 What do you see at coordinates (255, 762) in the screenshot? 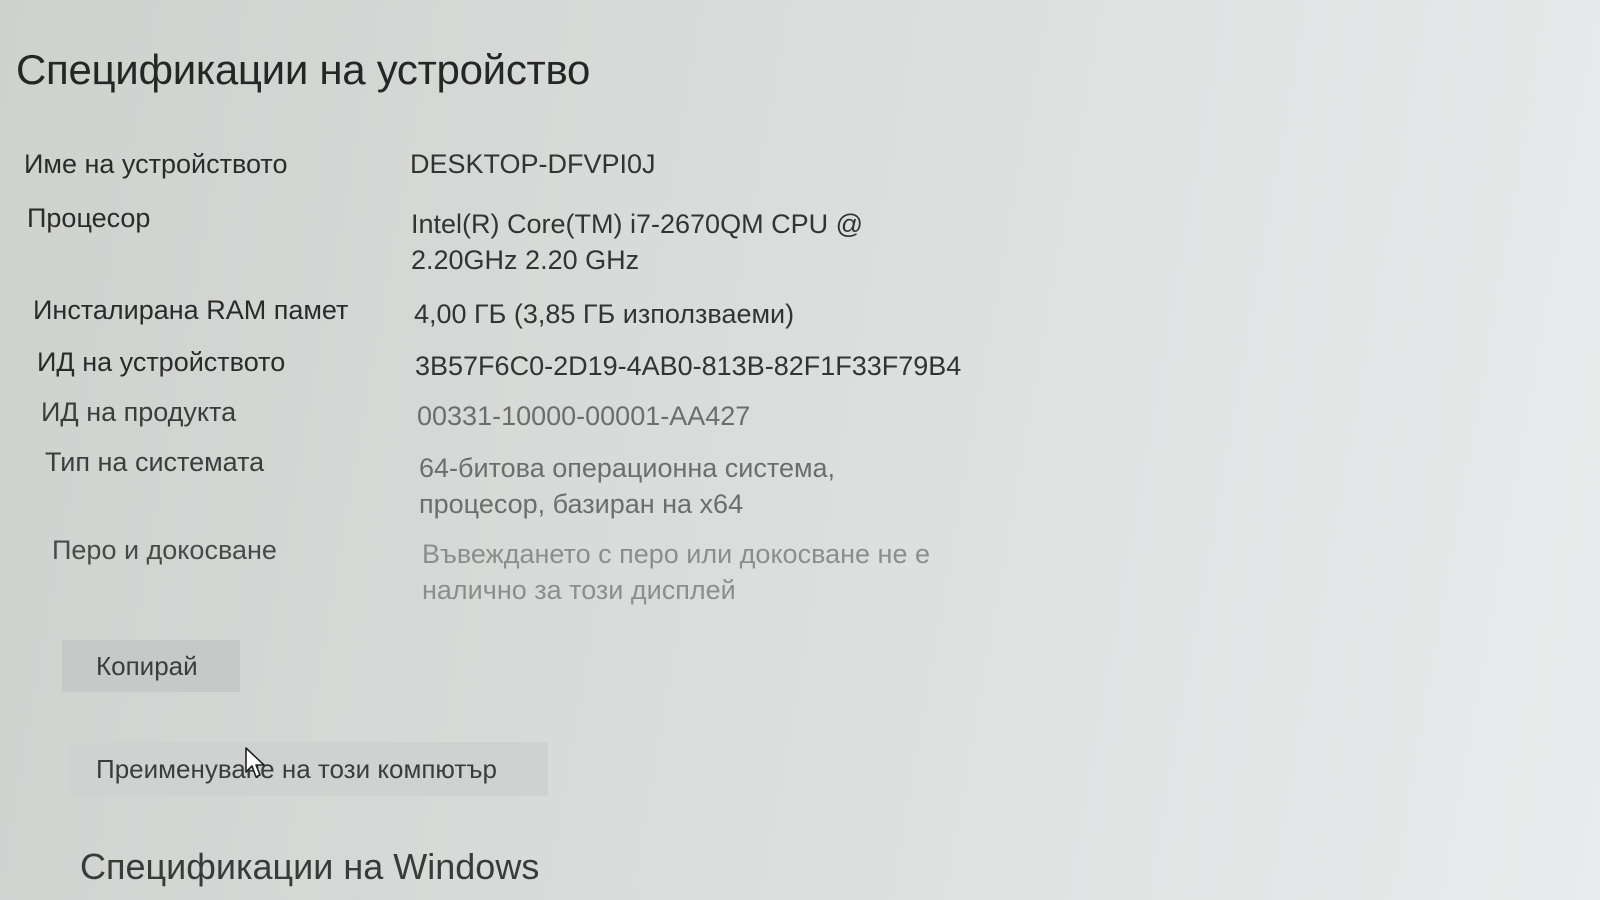
I see `mouse-pointer-icon` at bounding box center [255, 762].